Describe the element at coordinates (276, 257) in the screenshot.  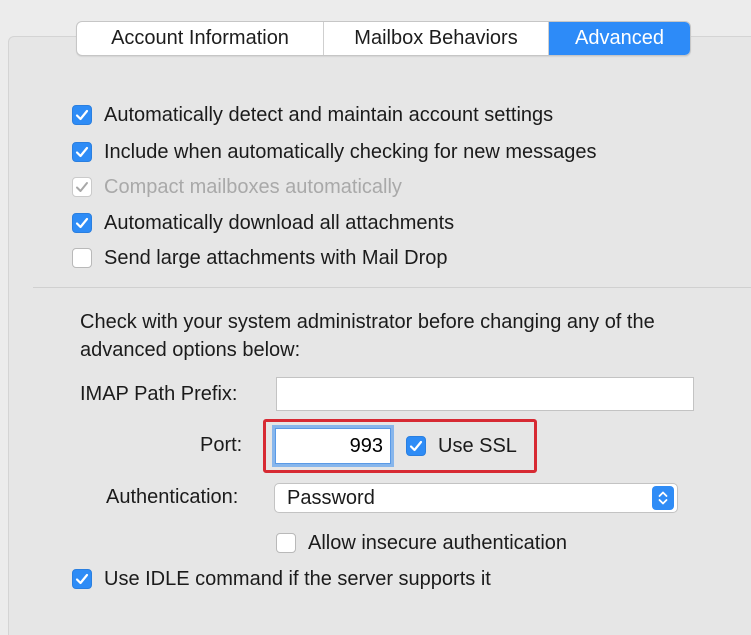
I see `option-mail-drop-label: Send large attachments with Mail Drop` at that location.